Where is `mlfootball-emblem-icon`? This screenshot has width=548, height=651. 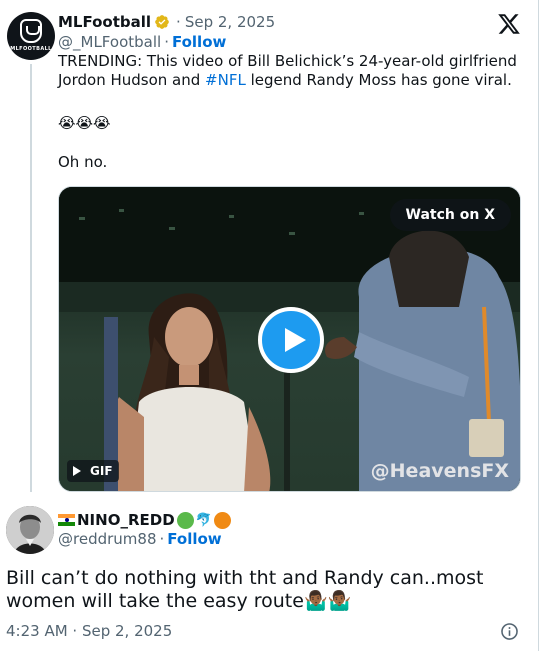
mlfootball-emblem-icon is located at coordinates (31, 31).